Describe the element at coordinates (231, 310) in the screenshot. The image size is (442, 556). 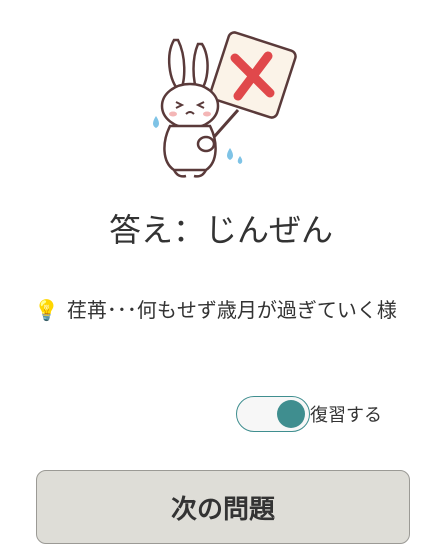
I see `hint-text: 荏苒･･･何もせず歳月が過ぎていく様` at that location.